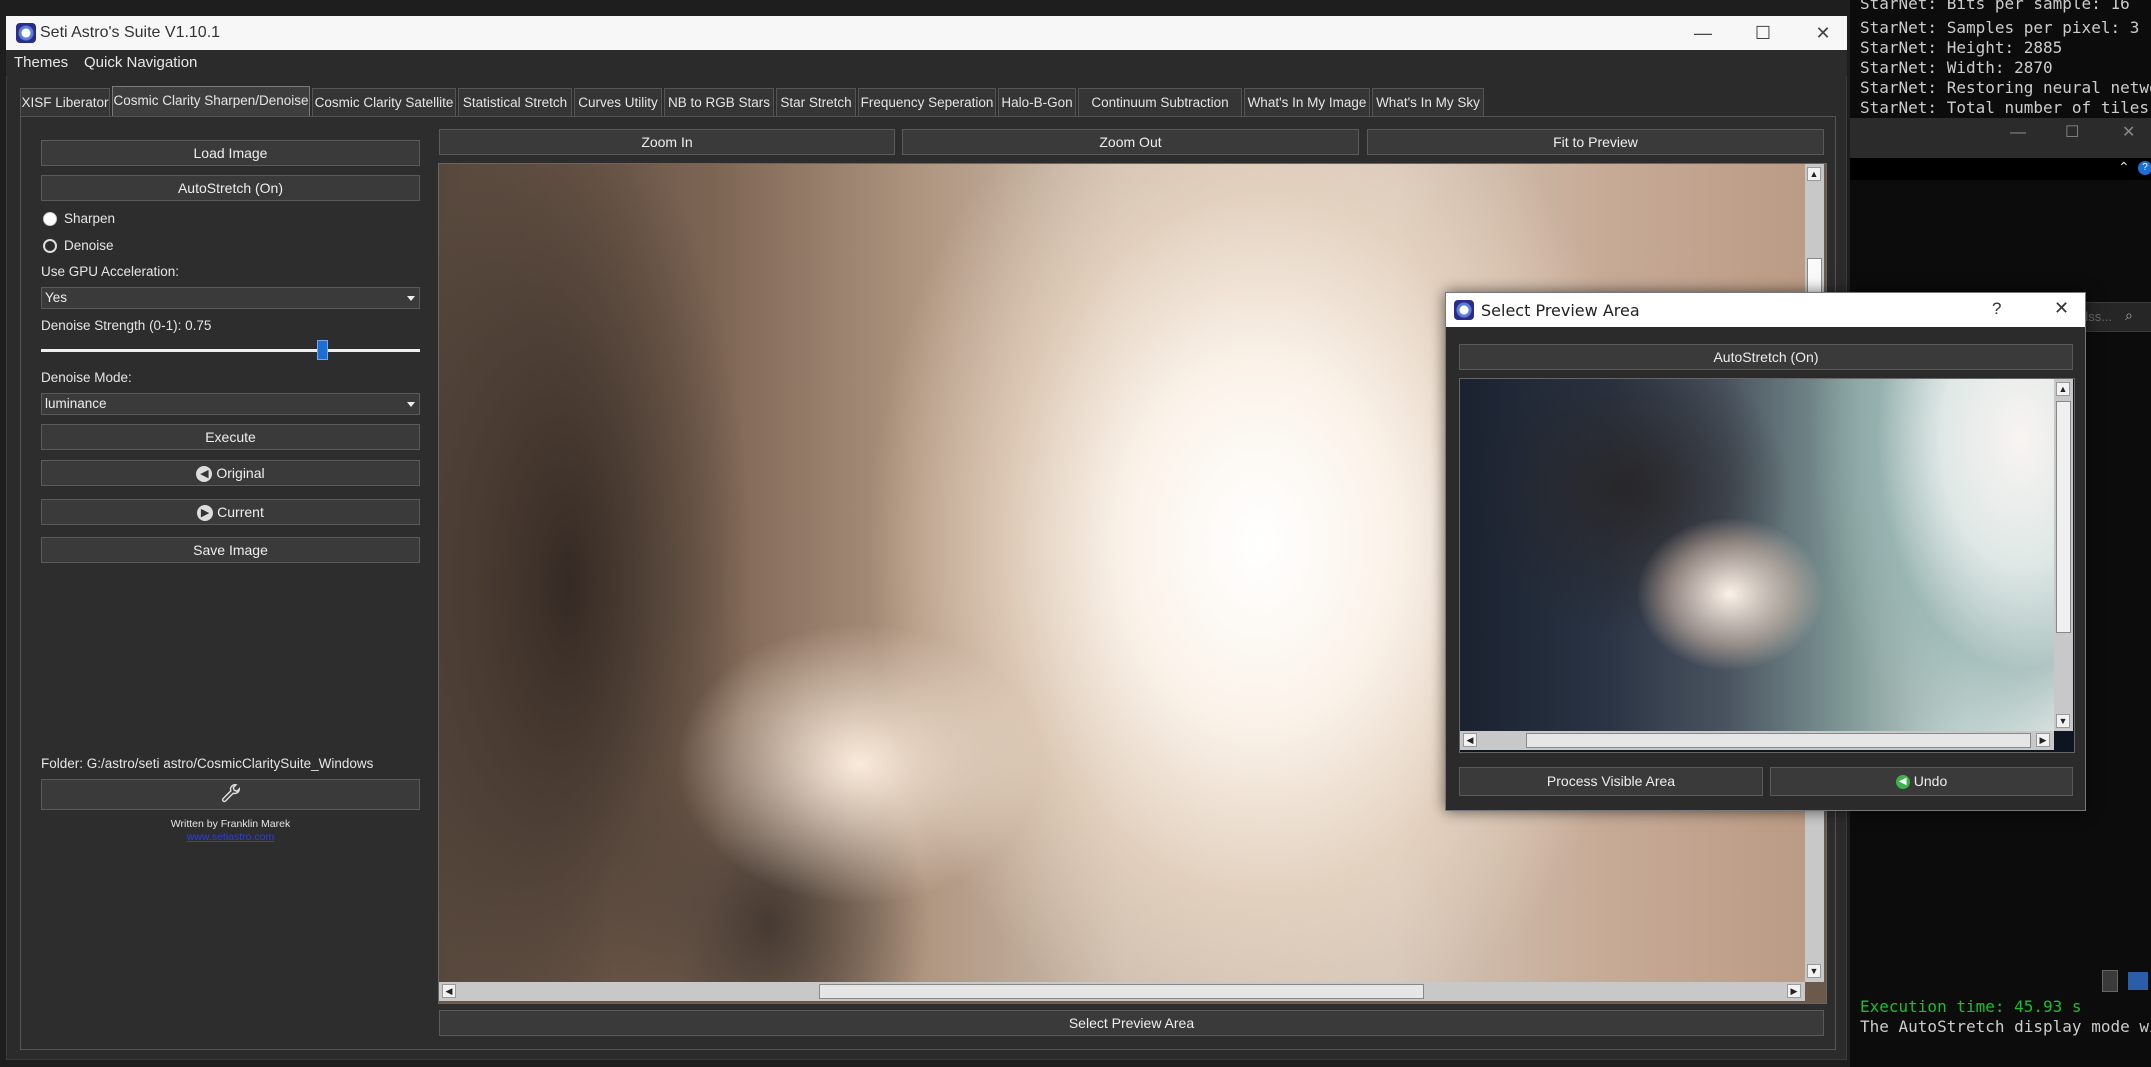  What do you see at coordinates (2005, 1026) in the screenshot?
I see `terminal-line: The AutoStretch display mode will` at bounding box center [2005, 1026].